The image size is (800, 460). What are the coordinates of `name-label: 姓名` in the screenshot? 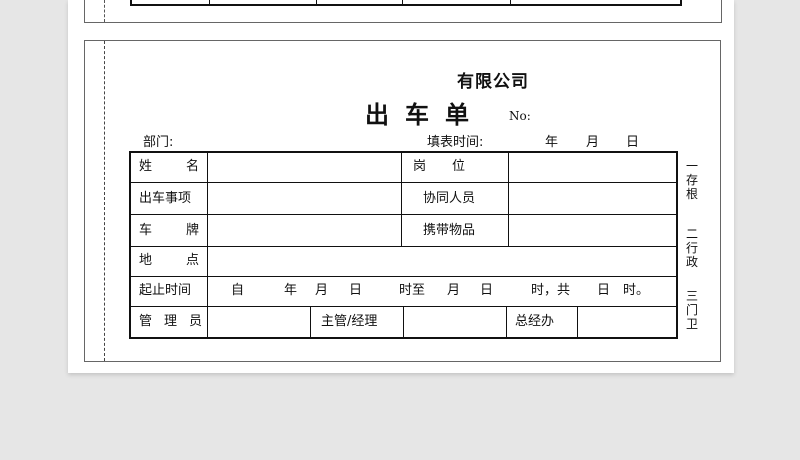 It's located at (186, 166).